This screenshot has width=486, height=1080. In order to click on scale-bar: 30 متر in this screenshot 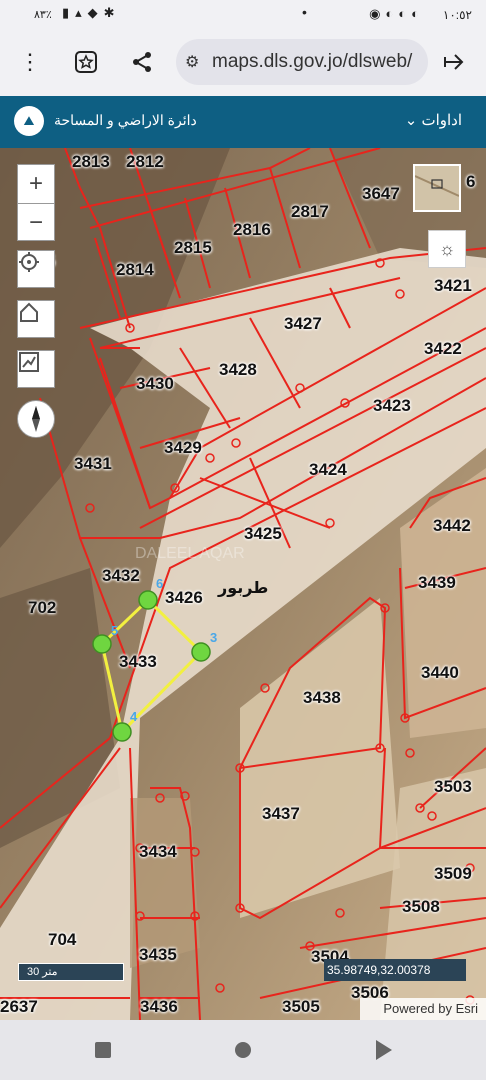, I will do `click(71, 972)`.